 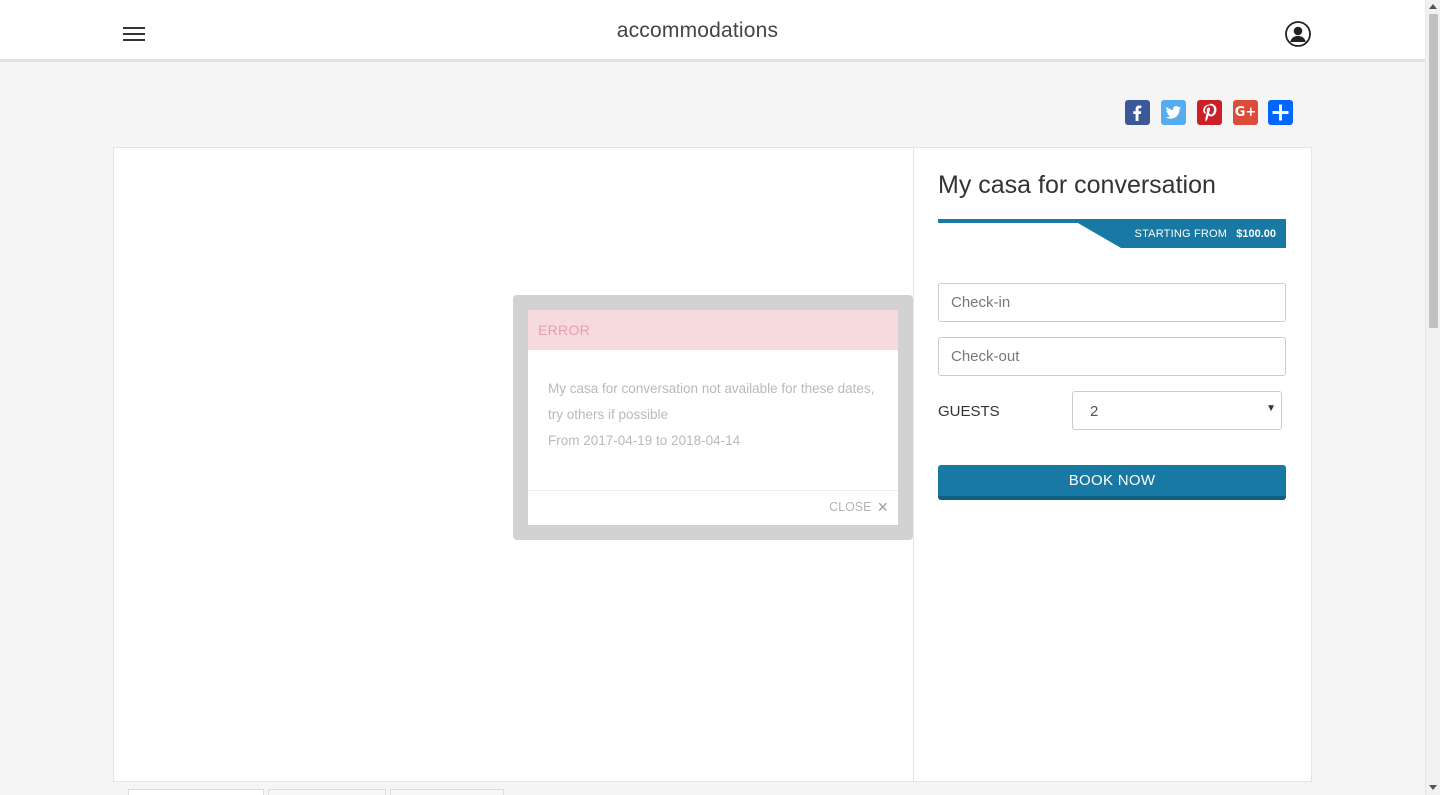 I want to click on guests-label: GUESTS, so click(x=969, y=411).